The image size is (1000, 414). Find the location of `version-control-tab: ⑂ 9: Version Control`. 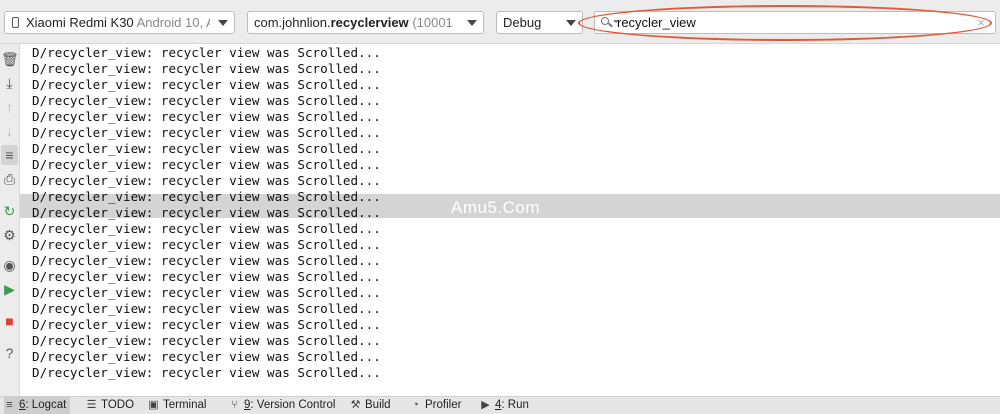

version-control-tab: ⑂ 9: Version Control is located at coordinates (284, 405).